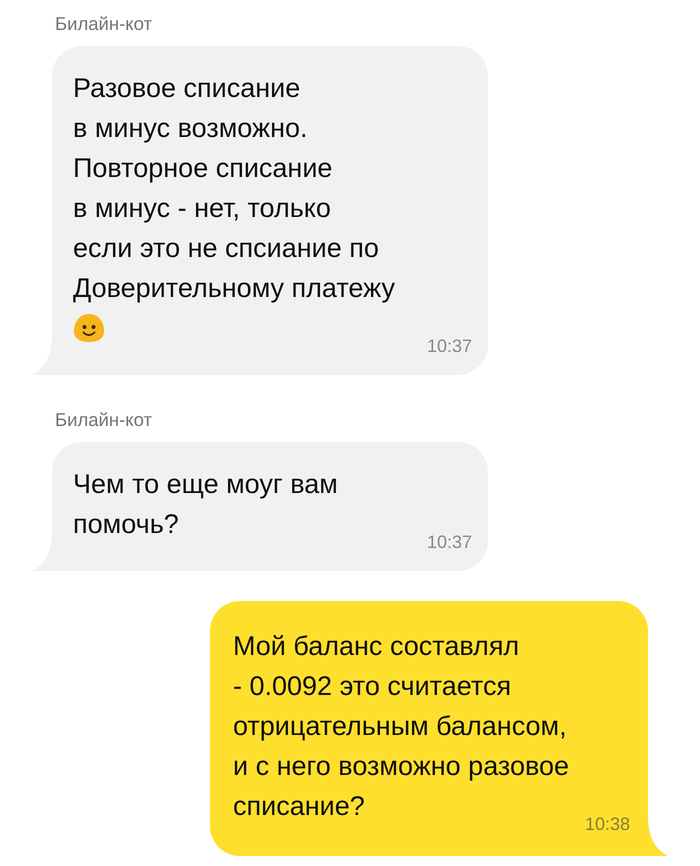  Describe the element at coordinates (205, 504) in the screenshot. I see `message-text: Чем то еще моуг вам помочь?` at that location.